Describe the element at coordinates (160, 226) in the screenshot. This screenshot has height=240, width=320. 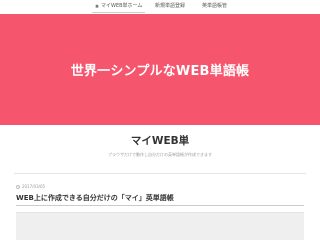
I see `post-thumbnail` at that location.